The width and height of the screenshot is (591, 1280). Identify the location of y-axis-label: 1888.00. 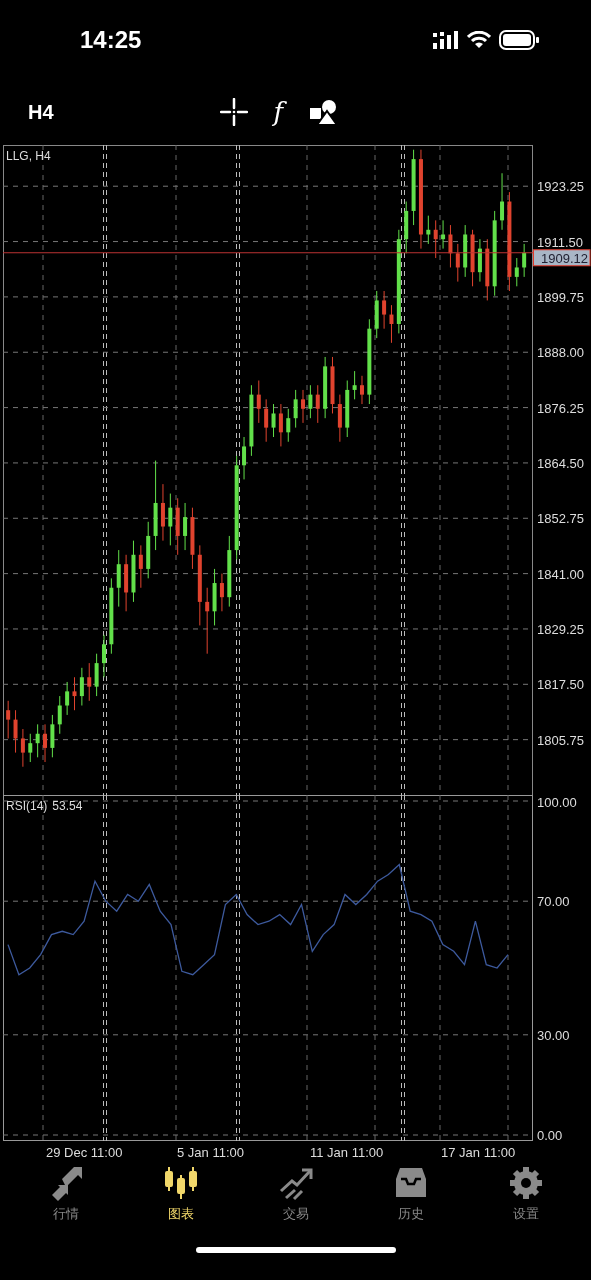
(560, 353).